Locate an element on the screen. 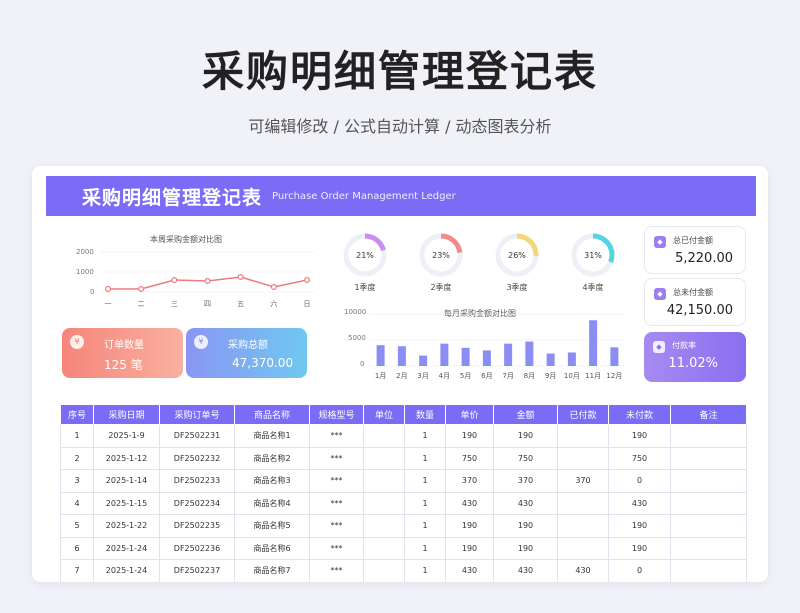 This screenshot has width=800, height=613. table-cell: DF2502237 is located at coordinates (197, 570).